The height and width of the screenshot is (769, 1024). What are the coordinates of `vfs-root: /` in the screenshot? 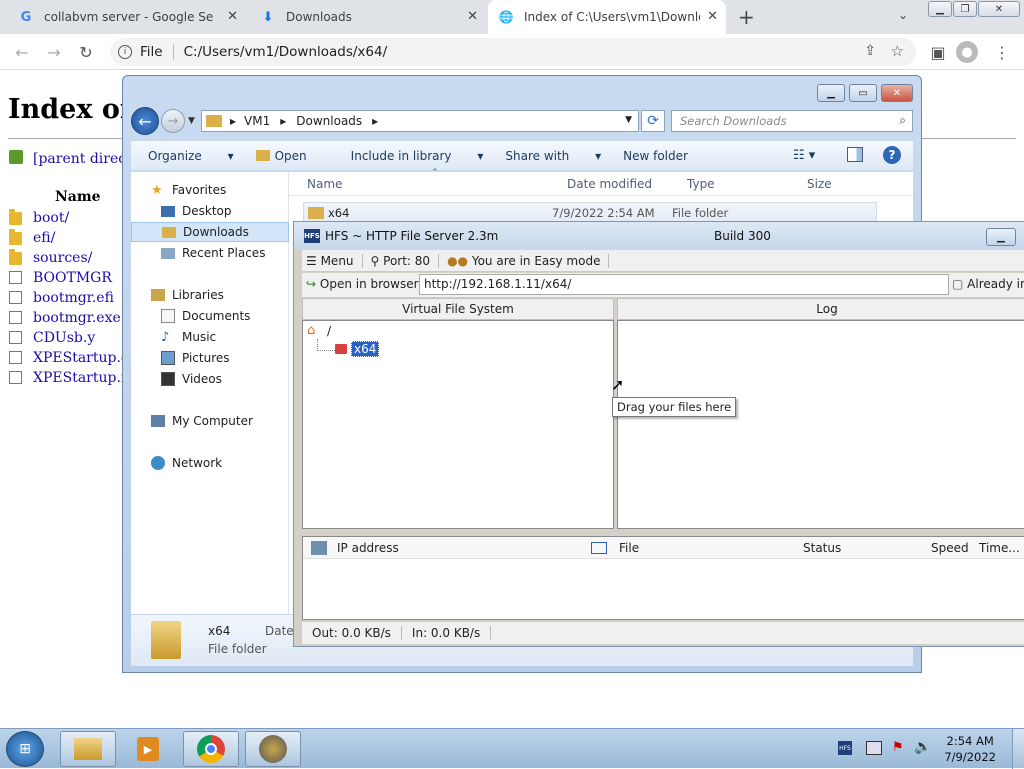 It's located at (329, 331).